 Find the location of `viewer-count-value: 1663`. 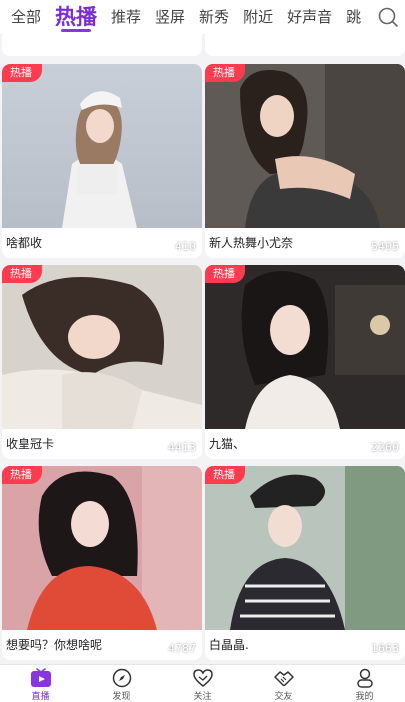

viewer-count-value: 1663 is located at coordinates (385, 648).